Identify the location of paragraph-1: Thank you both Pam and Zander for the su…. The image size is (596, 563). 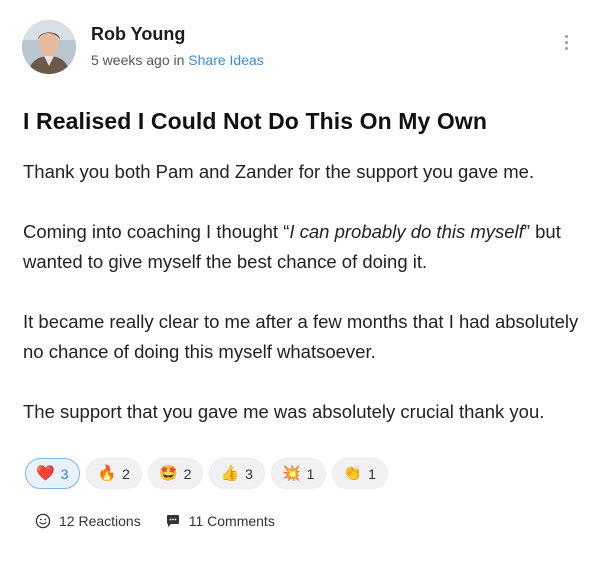
(279, 171).